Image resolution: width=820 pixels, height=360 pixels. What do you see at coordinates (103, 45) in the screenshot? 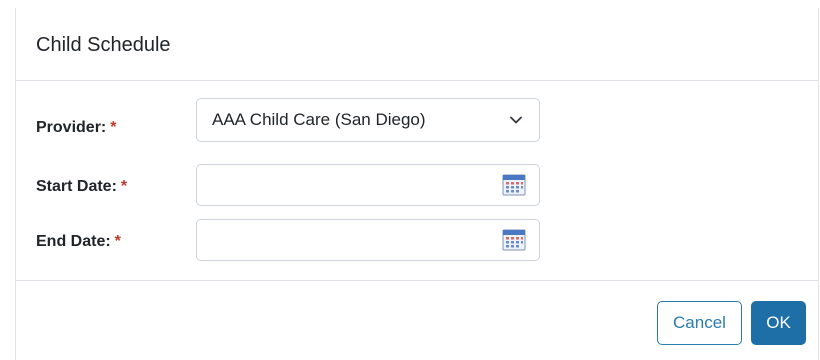
I see `dialog-title: Child Schedule` at bounding box center [103, 45].